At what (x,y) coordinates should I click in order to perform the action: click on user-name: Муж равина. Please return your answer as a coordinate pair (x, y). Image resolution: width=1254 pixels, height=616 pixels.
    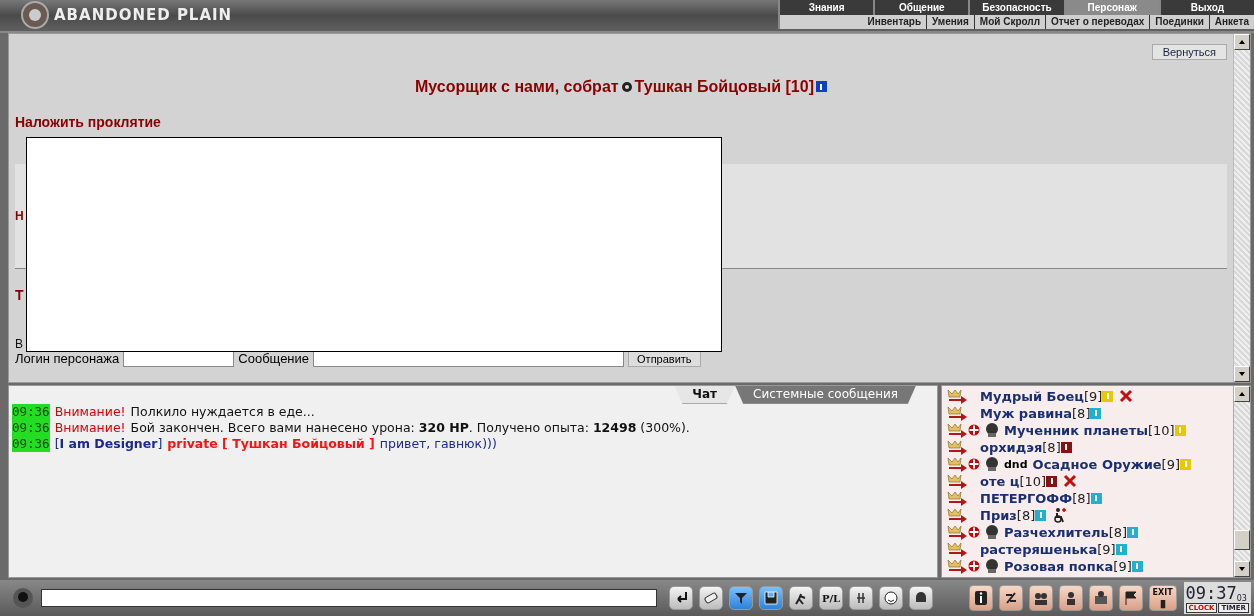
    Looking at the image, I should click on (1026, 413).